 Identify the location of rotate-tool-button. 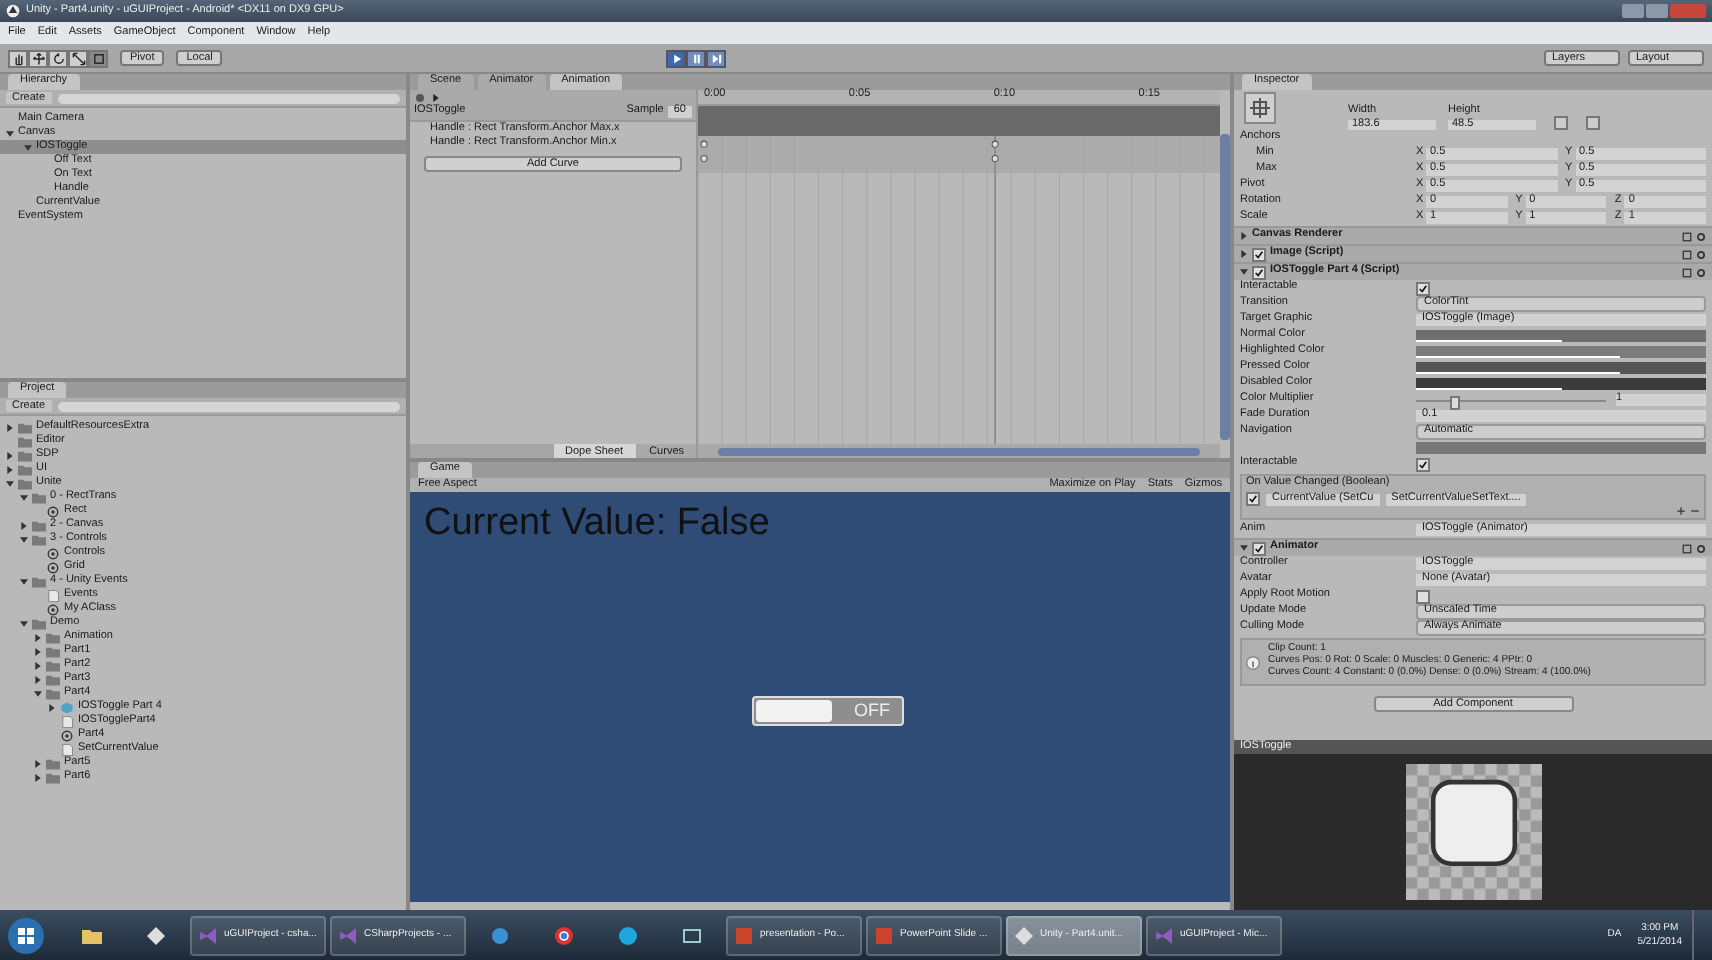
(58, 58).